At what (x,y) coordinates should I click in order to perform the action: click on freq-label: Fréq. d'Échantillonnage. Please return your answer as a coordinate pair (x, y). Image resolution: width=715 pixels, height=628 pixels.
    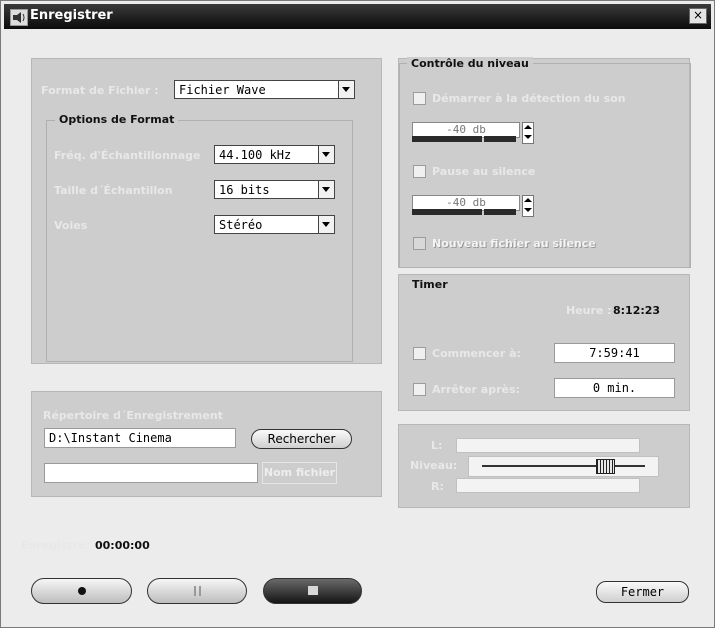
    Looking at the image, I should click on (127, 155).